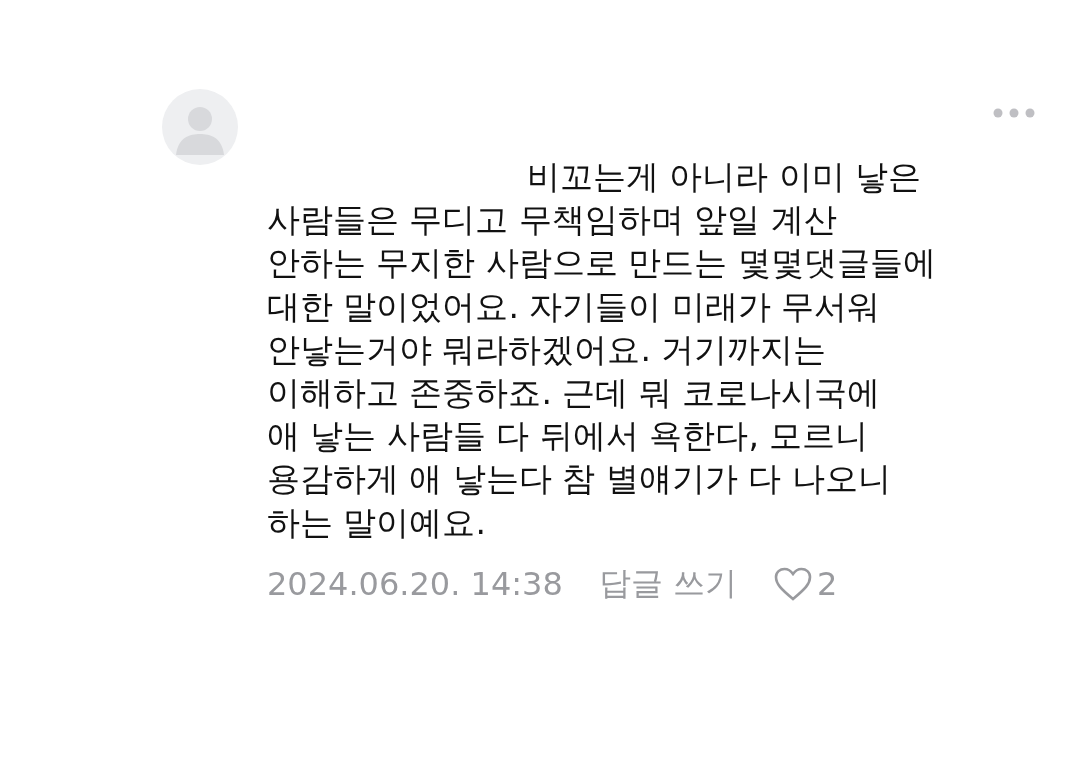 The width and height of the screenshot is (1080, 766). Describe the element at coordinates (1014, 113) in the screenshot. I see `more-icon` at that location.